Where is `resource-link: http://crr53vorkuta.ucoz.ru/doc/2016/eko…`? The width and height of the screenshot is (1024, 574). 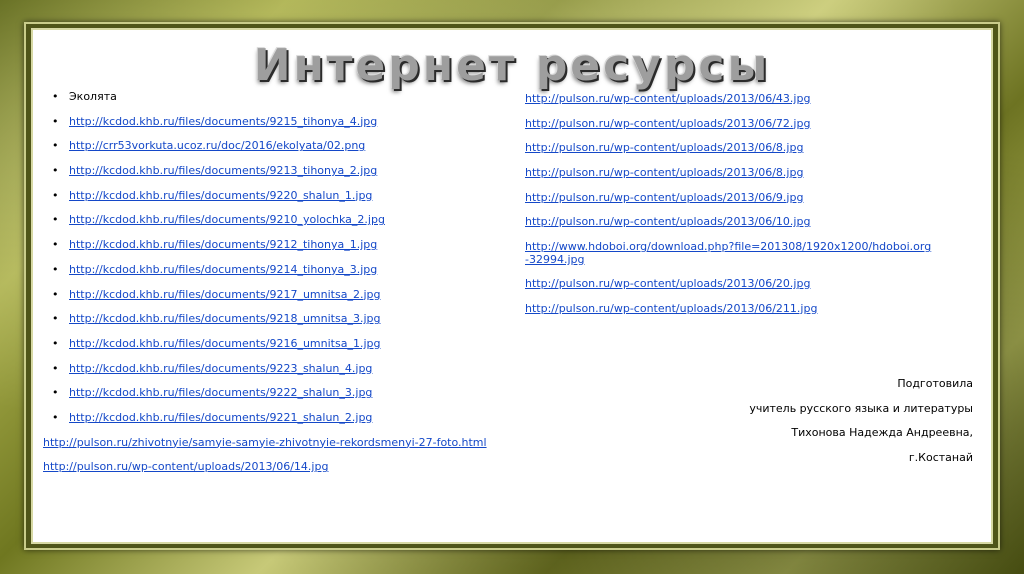
resource-link: http://crr53vorkuta.ucoz.ru/doc/2016/eko… is located at coordinates (217, 145).